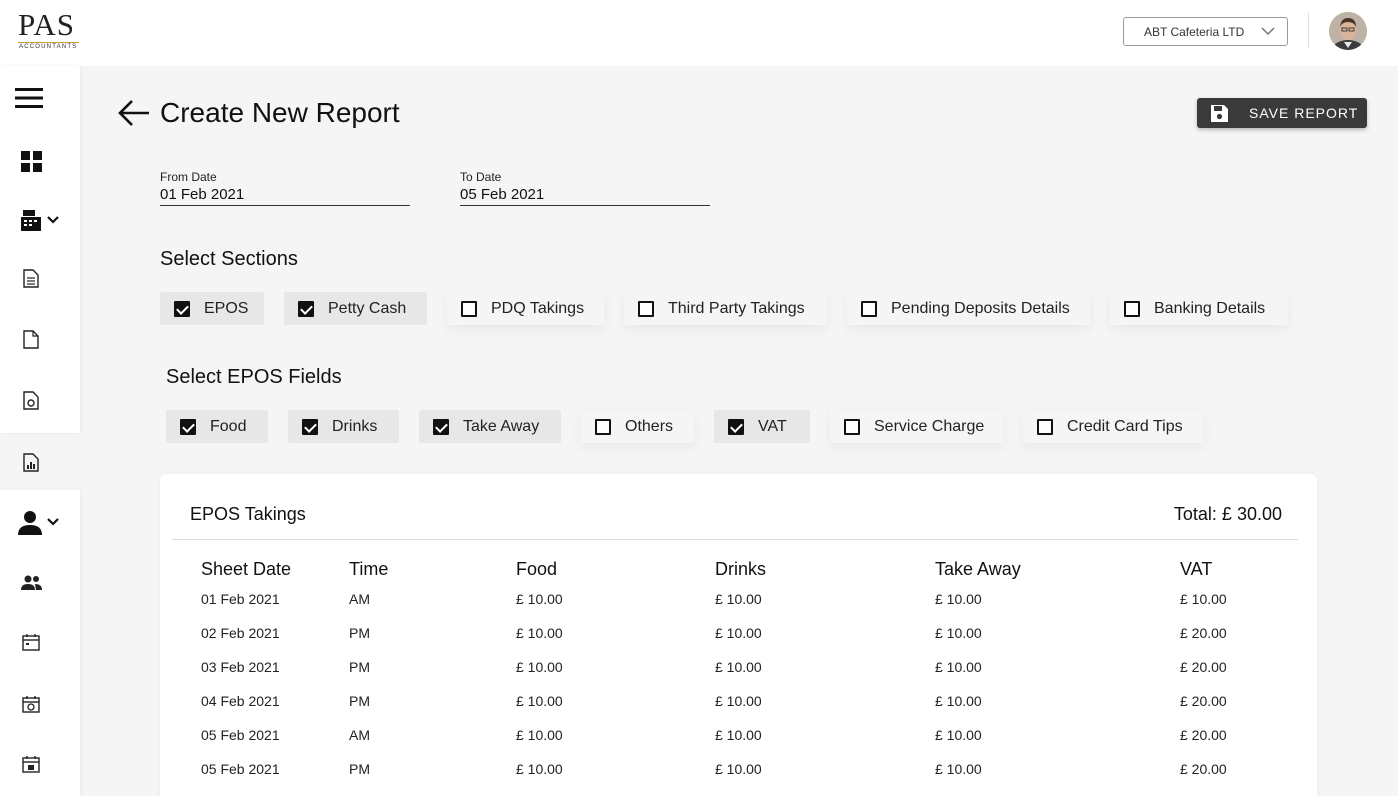 Image resolution: width=1398 pixels, height=796 pixels. I want to click on chevron-down-icon, so click(1268, 32).